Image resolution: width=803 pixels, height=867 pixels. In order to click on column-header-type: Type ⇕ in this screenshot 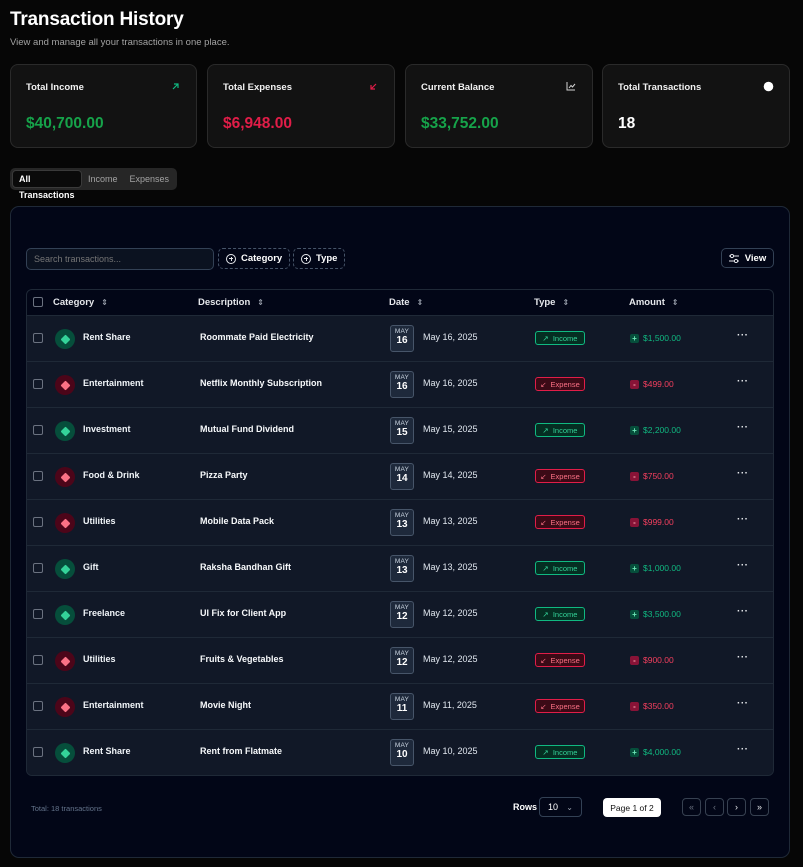, I will do `click(551, 303)`.